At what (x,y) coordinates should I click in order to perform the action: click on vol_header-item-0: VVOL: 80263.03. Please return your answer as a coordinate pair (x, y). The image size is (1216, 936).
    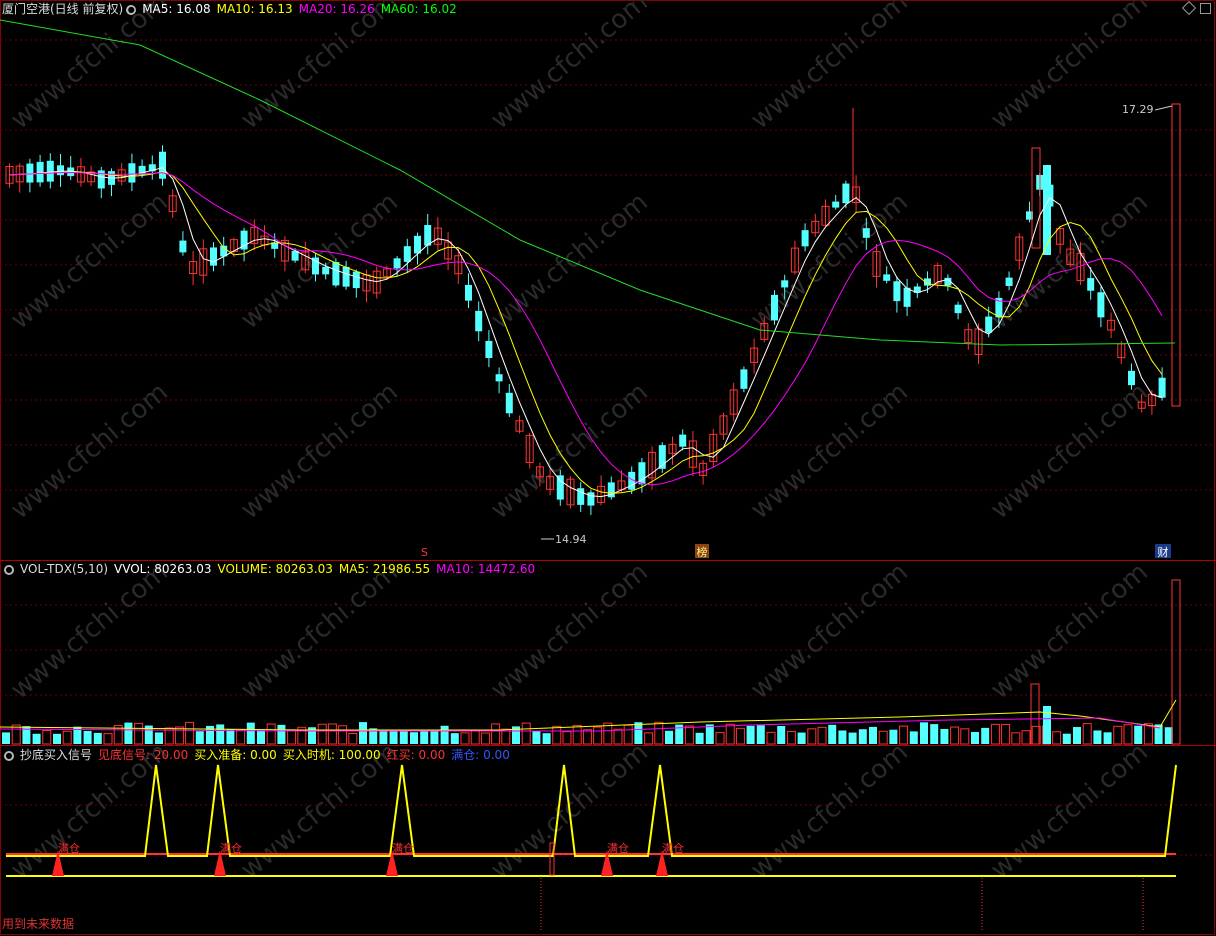
    Looking at the image, I should click on (163, 569).